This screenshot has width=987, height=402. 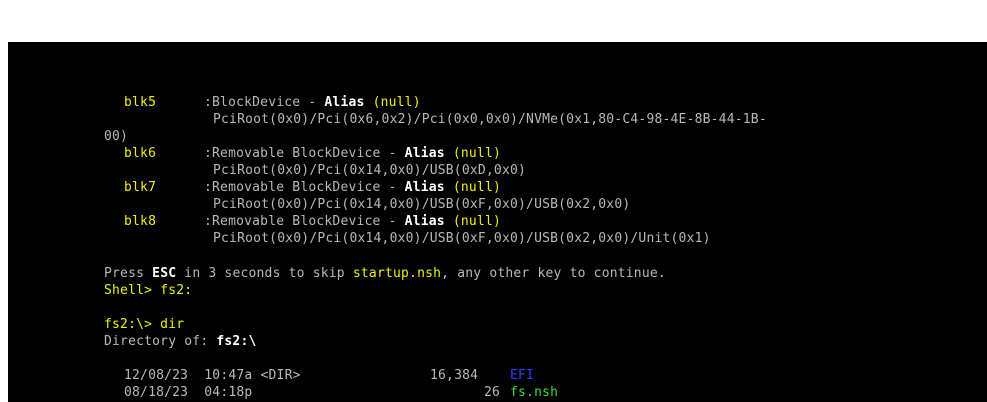 I want to click on device-row-blk7: blk7, so click(x=140, y=187).